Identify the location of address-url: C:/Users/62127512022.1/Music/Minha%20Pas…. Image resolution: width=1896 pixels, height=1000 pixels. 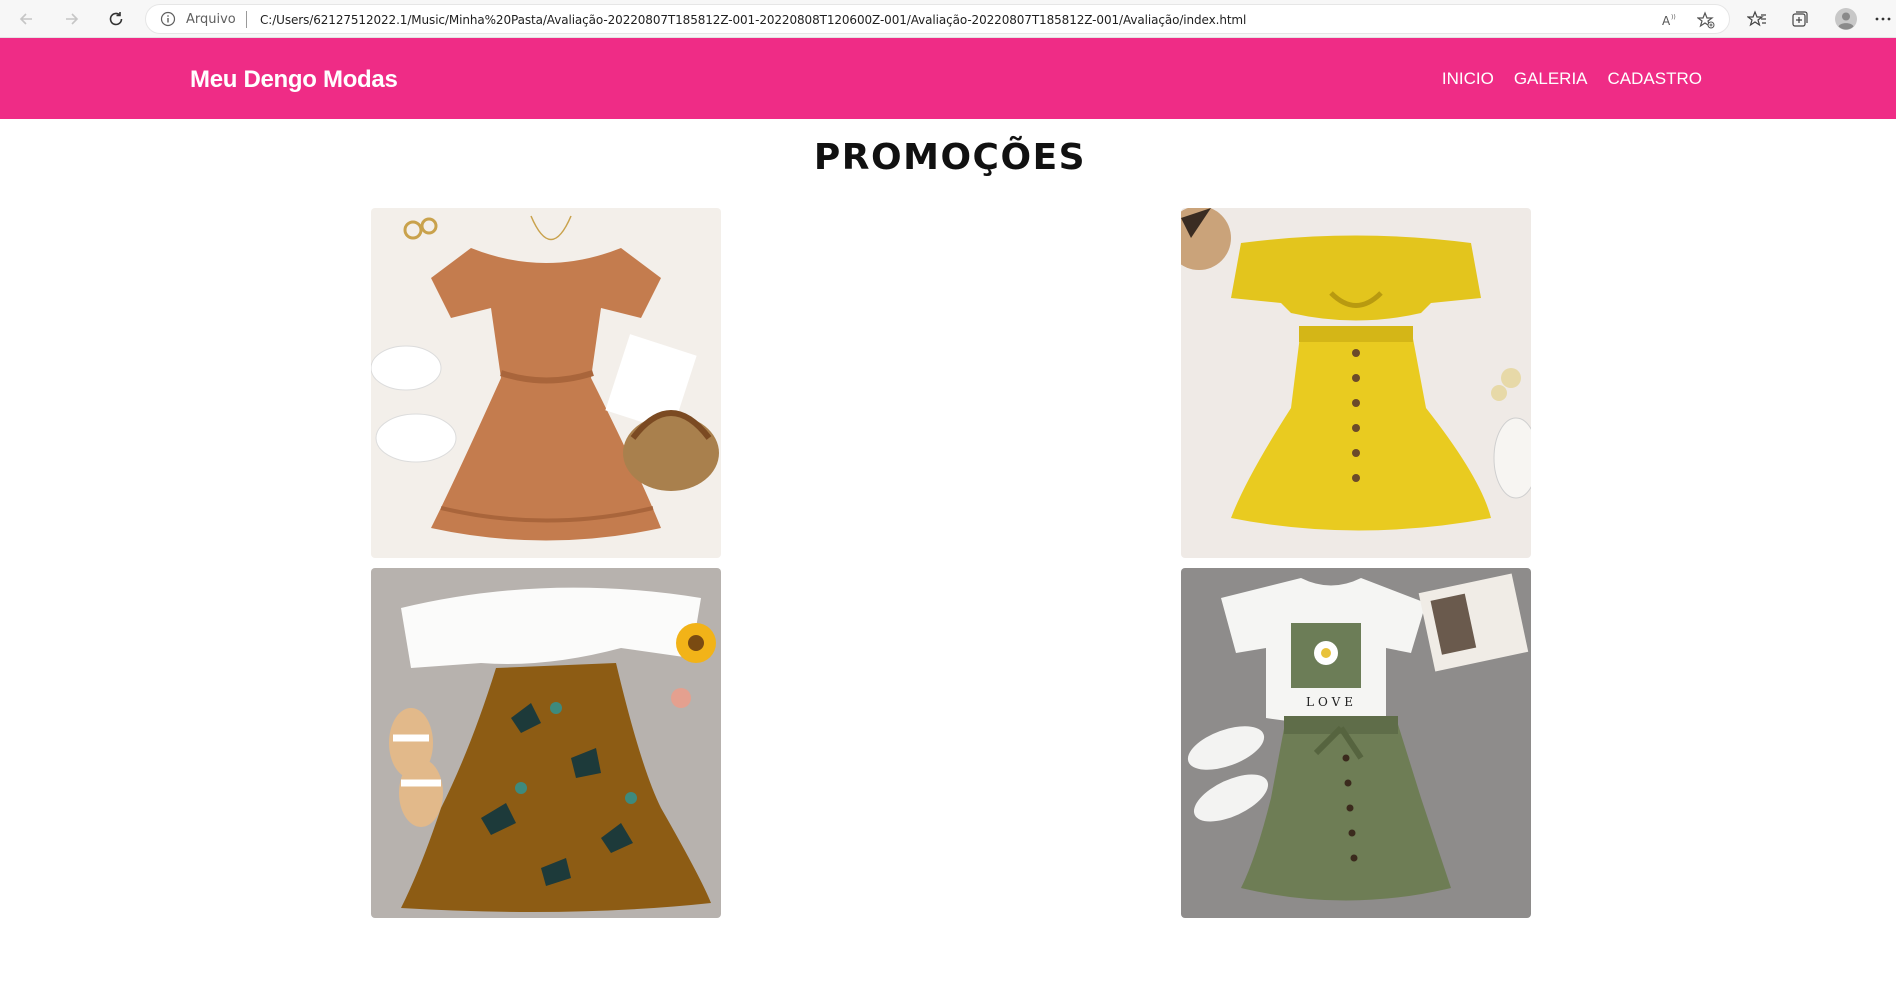
(753, 20).